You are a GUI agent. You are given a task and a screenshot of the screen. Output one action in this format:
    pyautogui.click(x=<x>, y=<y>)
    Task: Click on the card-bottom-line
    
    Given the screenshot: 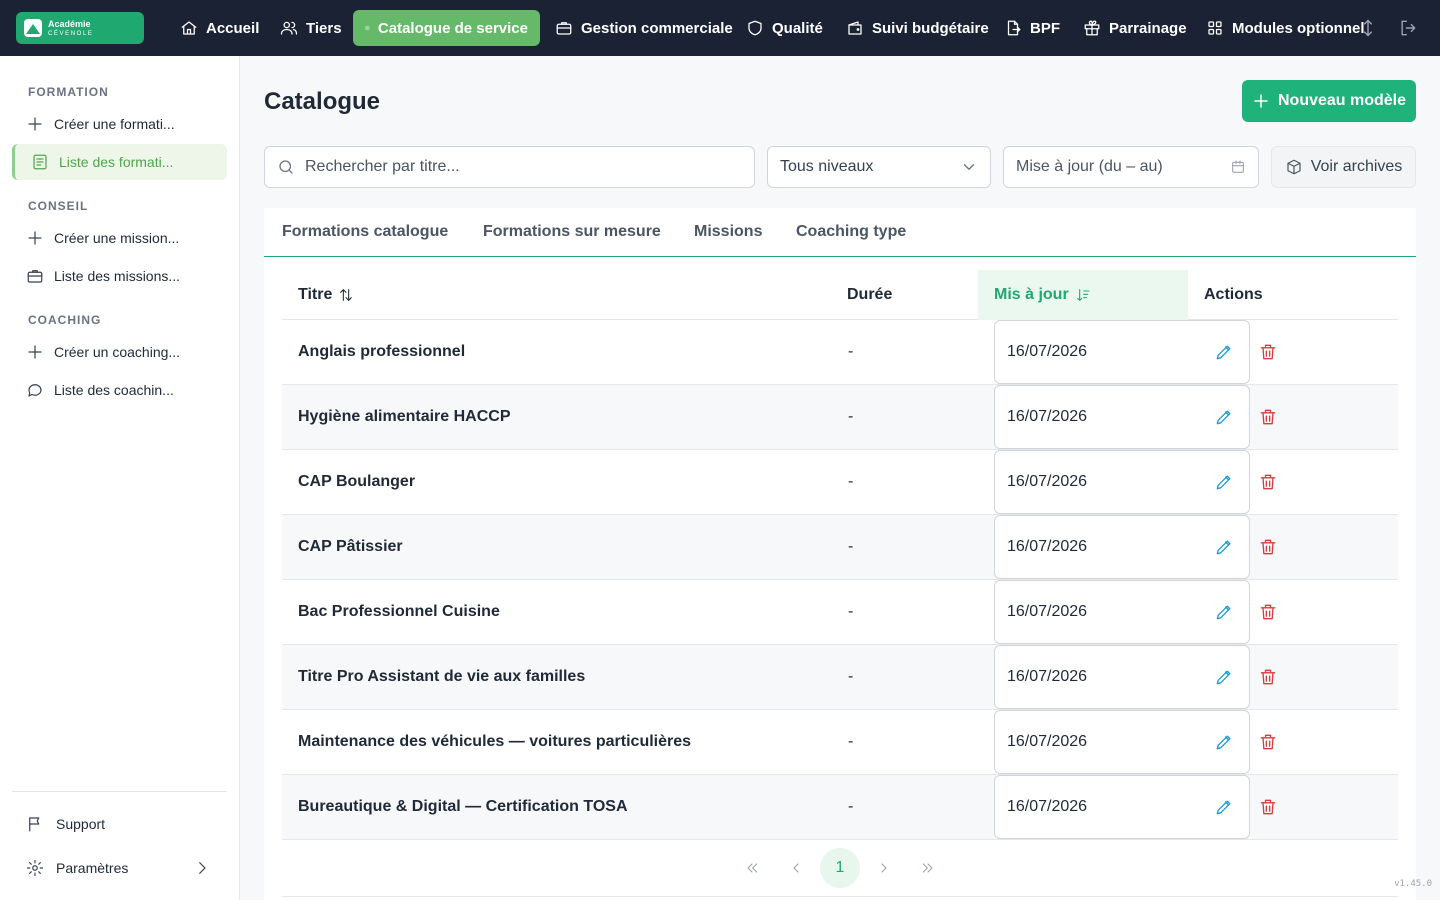 What is the action you would take?
    pyautogui.click(x=840, y=896)
    